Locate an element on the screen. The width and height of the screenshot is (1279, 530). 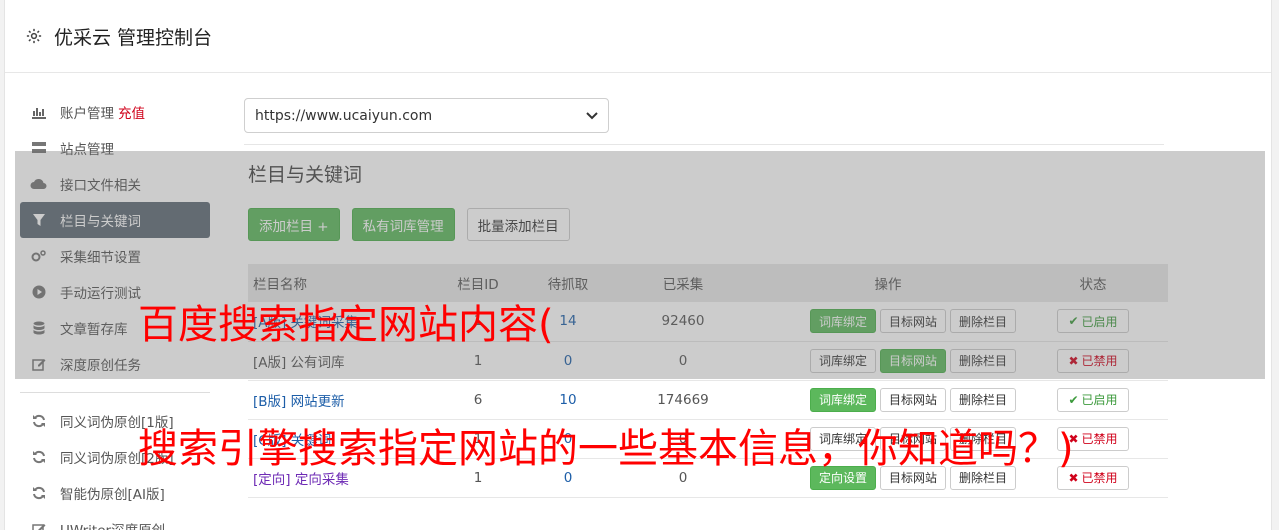
status-enabled-button: ✔ 已启用 is located at coordinates (1093, 399).